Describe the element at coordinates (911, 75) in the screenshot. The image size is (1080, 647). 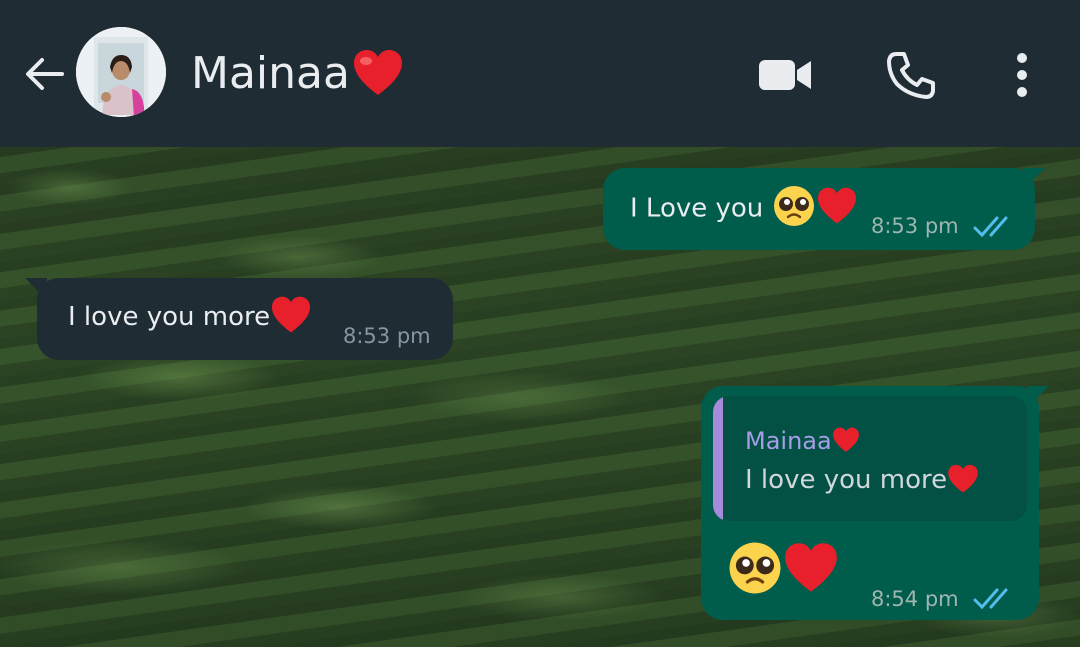
I see `voice-call-icon` at that location.